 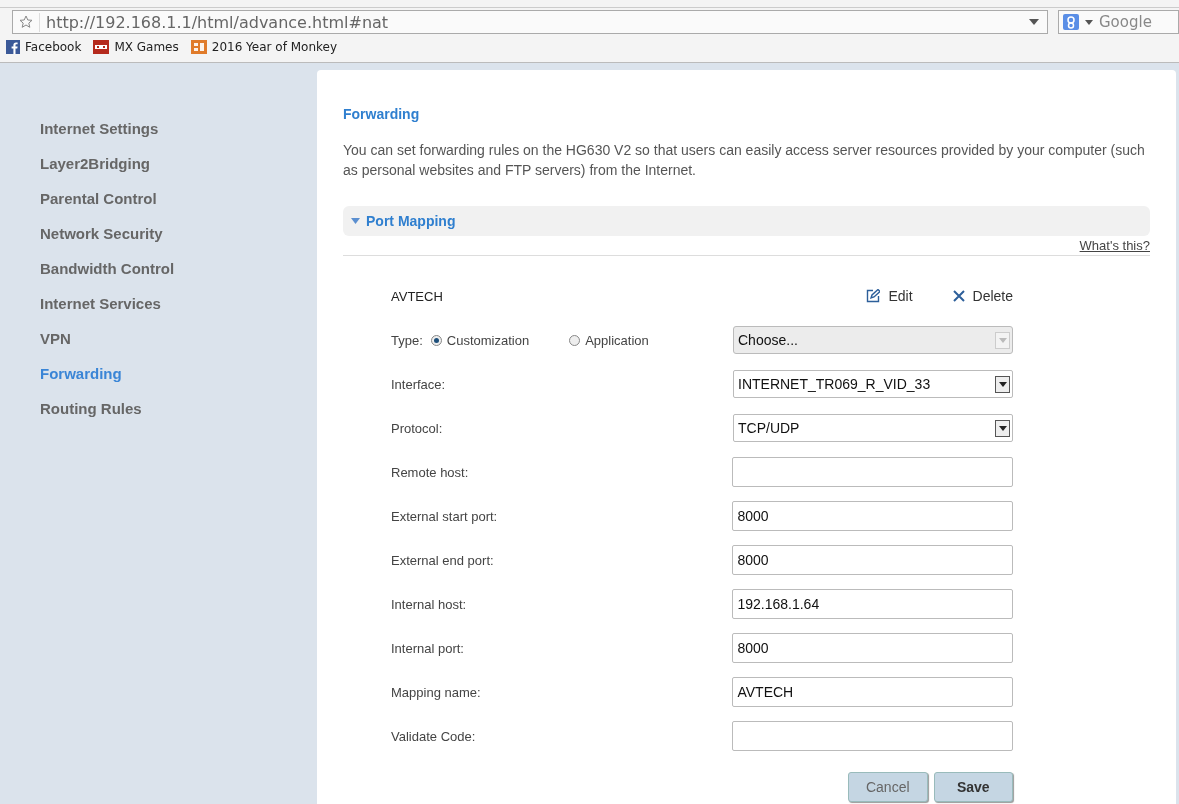 I want to click on address-bar: http://192.168.1.1/html/advance.html#nat, so click(x=530, y=22).